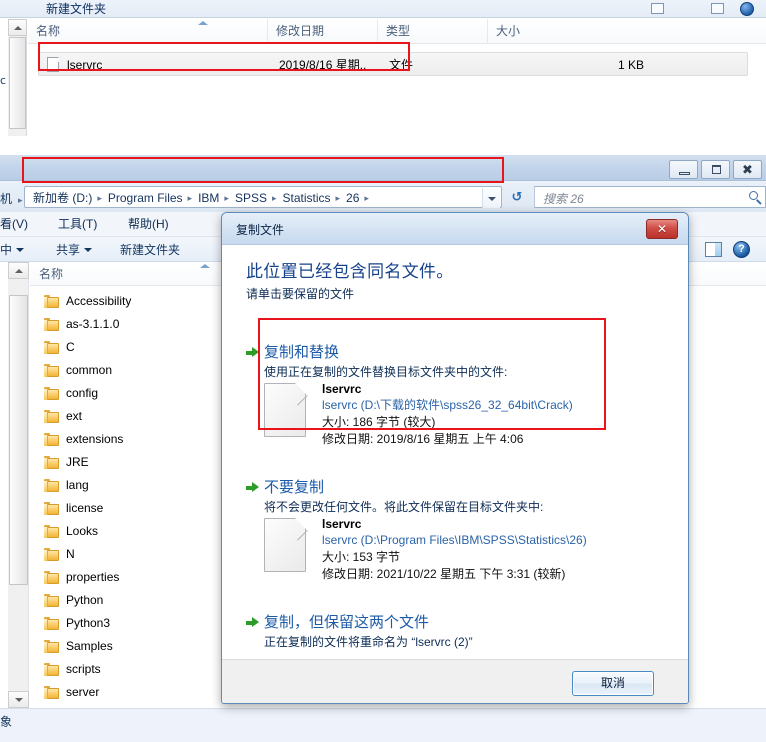 This screenshot has height=742, width=766. I want to click on dialog-footer: 取消, so click(455, 681).